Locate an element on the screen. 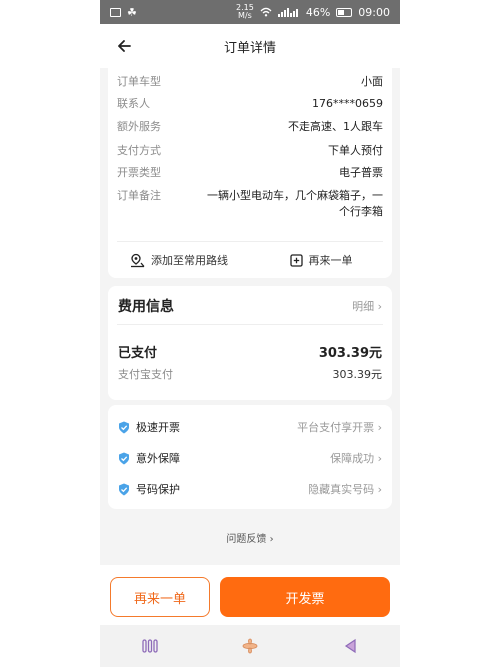 The width and height of the screenshot is (500, 667). service-row-fast-invoice: 极速开票 平台支付享开票 › is located at coordinates (250, 427).